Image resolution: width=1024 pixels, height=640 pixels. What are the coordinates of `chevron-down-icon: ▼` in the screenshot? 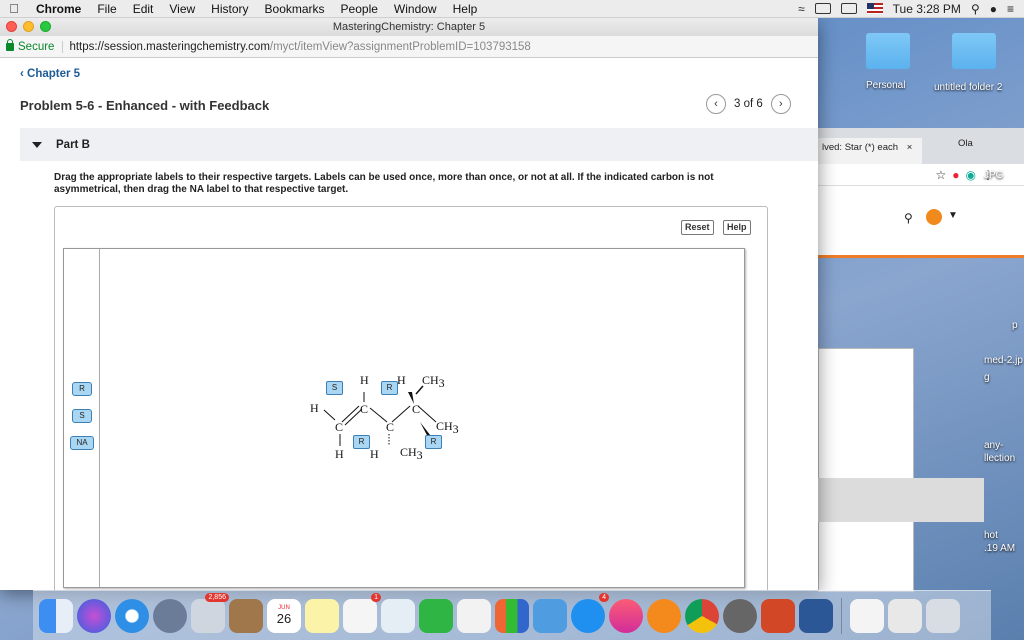 It's located at (953, 215).